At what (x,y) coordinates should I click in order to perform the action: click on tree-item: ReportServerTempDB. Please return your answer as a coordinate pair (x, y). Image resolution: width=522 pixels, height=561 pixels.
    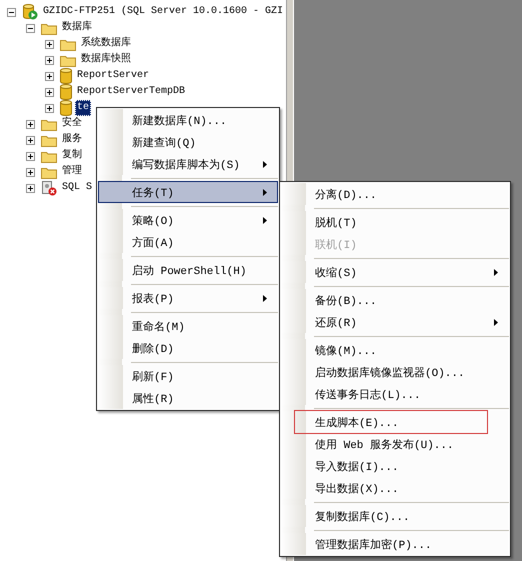
    Looking at the image, I should click on (131, 92).